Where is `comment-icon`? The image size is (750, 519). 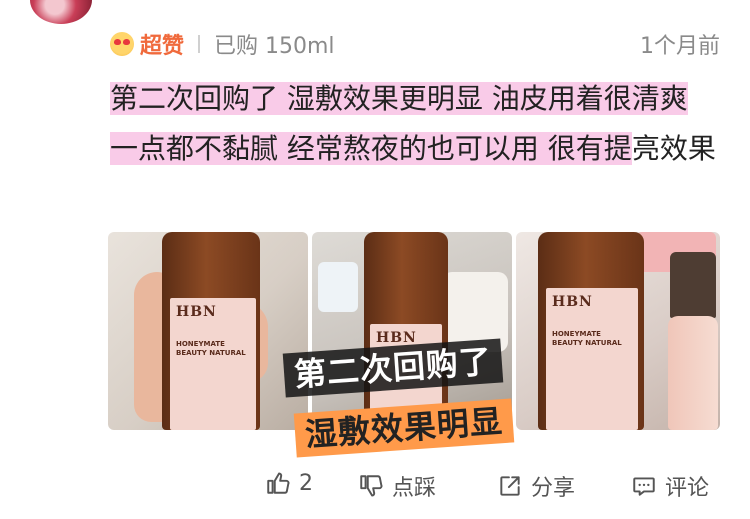
comment-icon is located at coordinates (644, 486).